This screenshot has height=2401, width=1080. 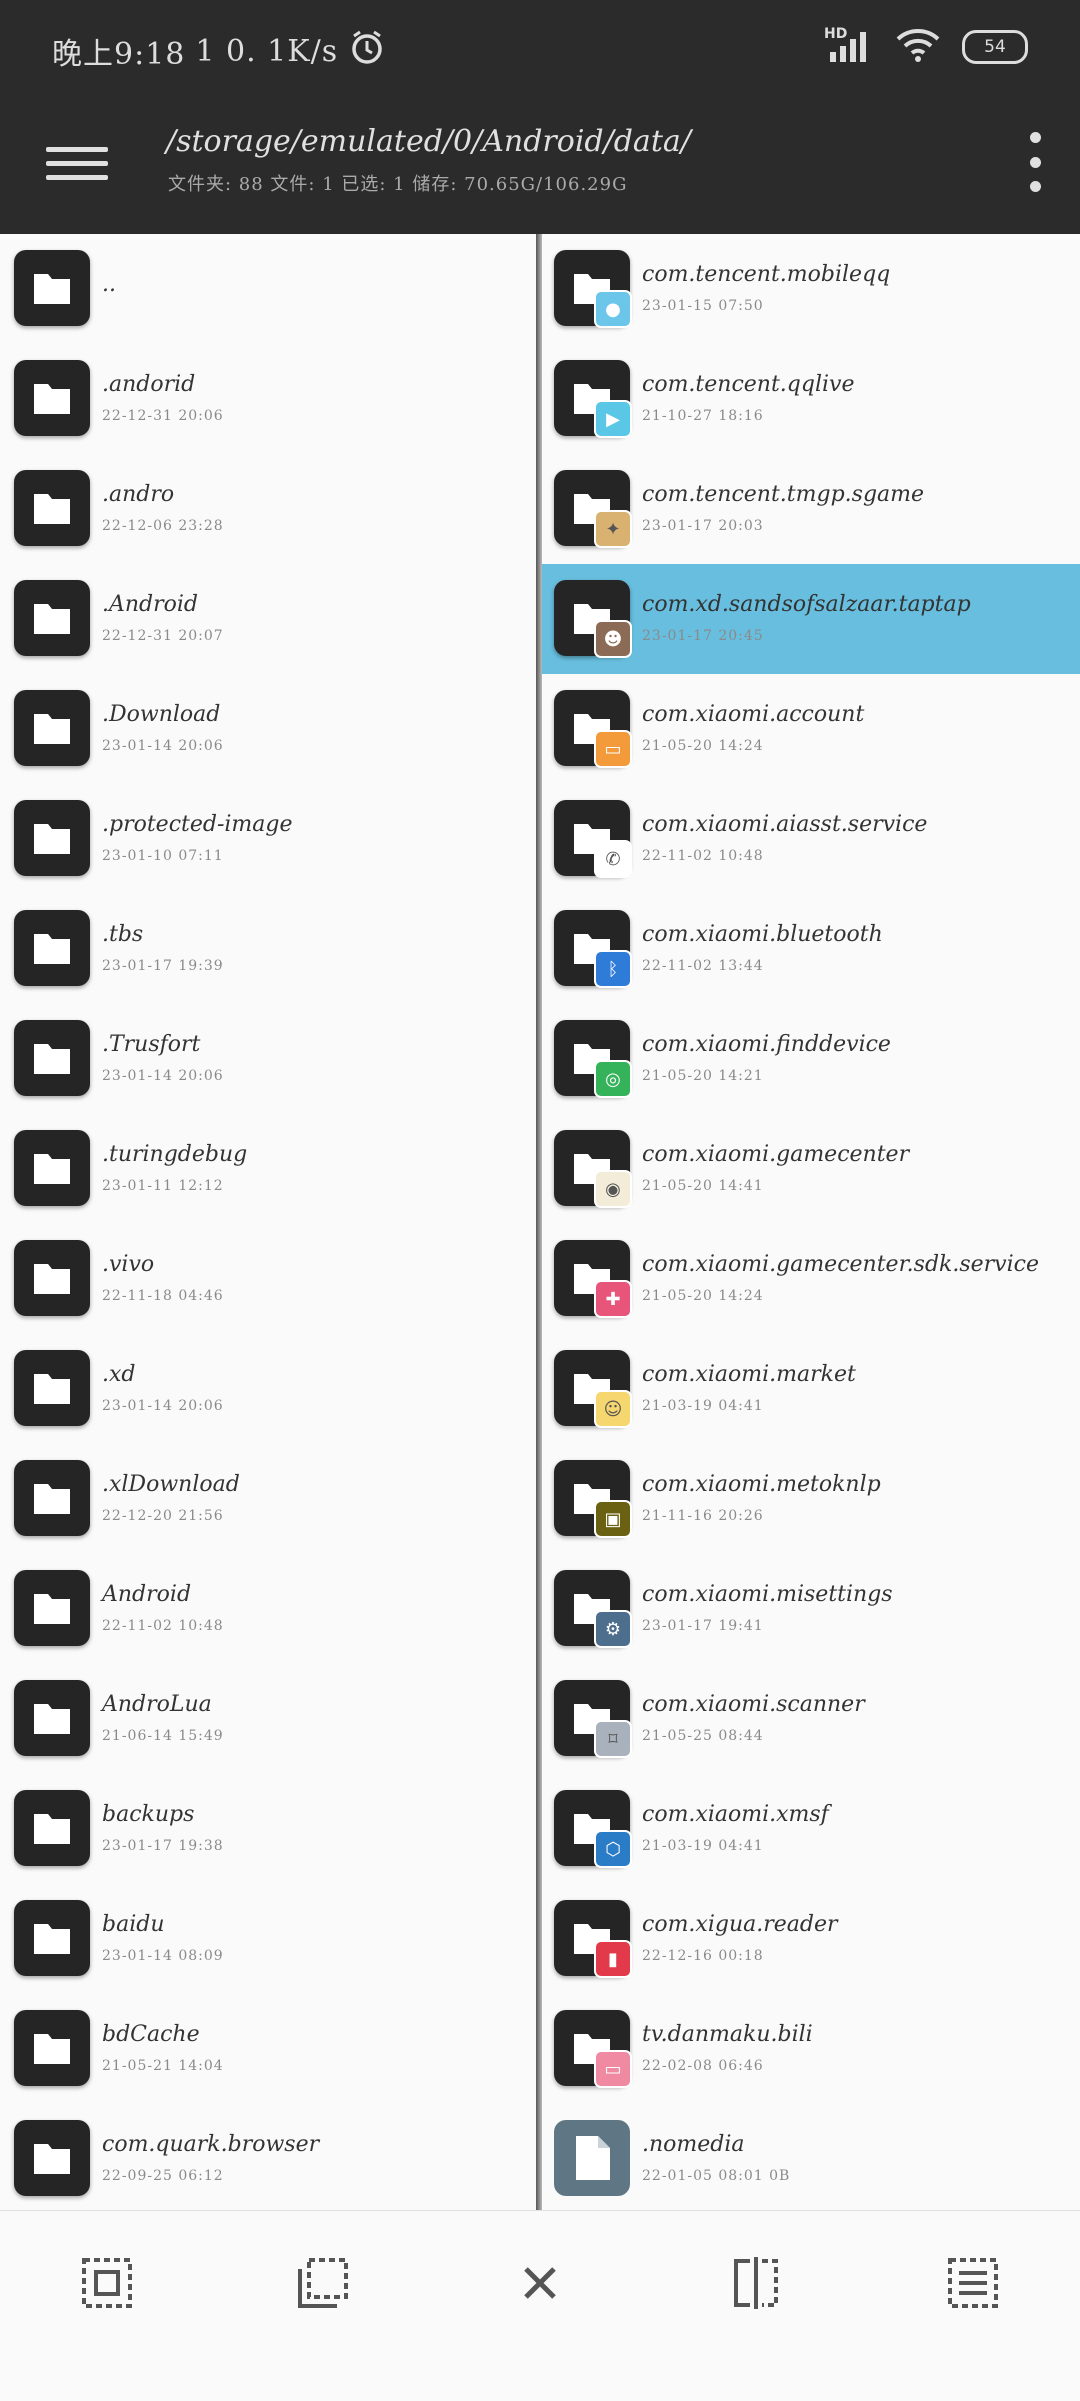 I want to click on folder-row: ● com.tencent.mobileqq 23-01-15 07:50, so click(x=811, y=289).